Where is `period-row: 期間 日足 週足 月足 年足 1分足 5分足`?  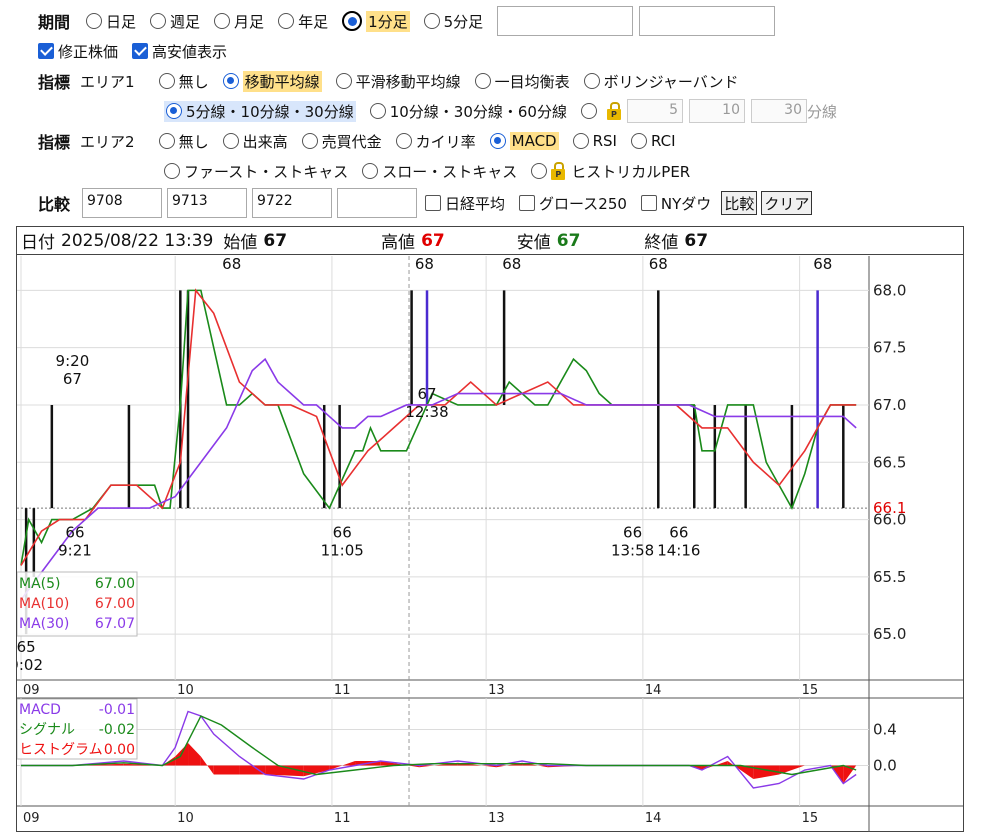
period-row: 期間 日足 週足 月足 年足 1分足 5分足 is located at coordinates (407, 21).